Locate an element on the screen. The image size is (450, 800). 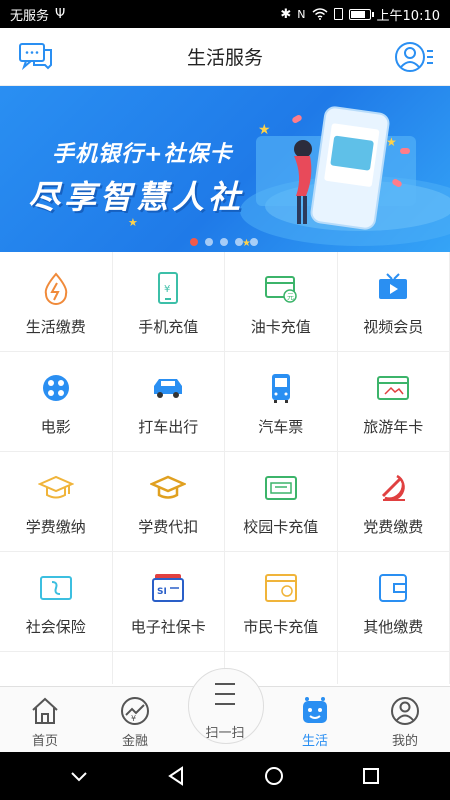
tab-home: 首页 is located at coordinates (45, 720).